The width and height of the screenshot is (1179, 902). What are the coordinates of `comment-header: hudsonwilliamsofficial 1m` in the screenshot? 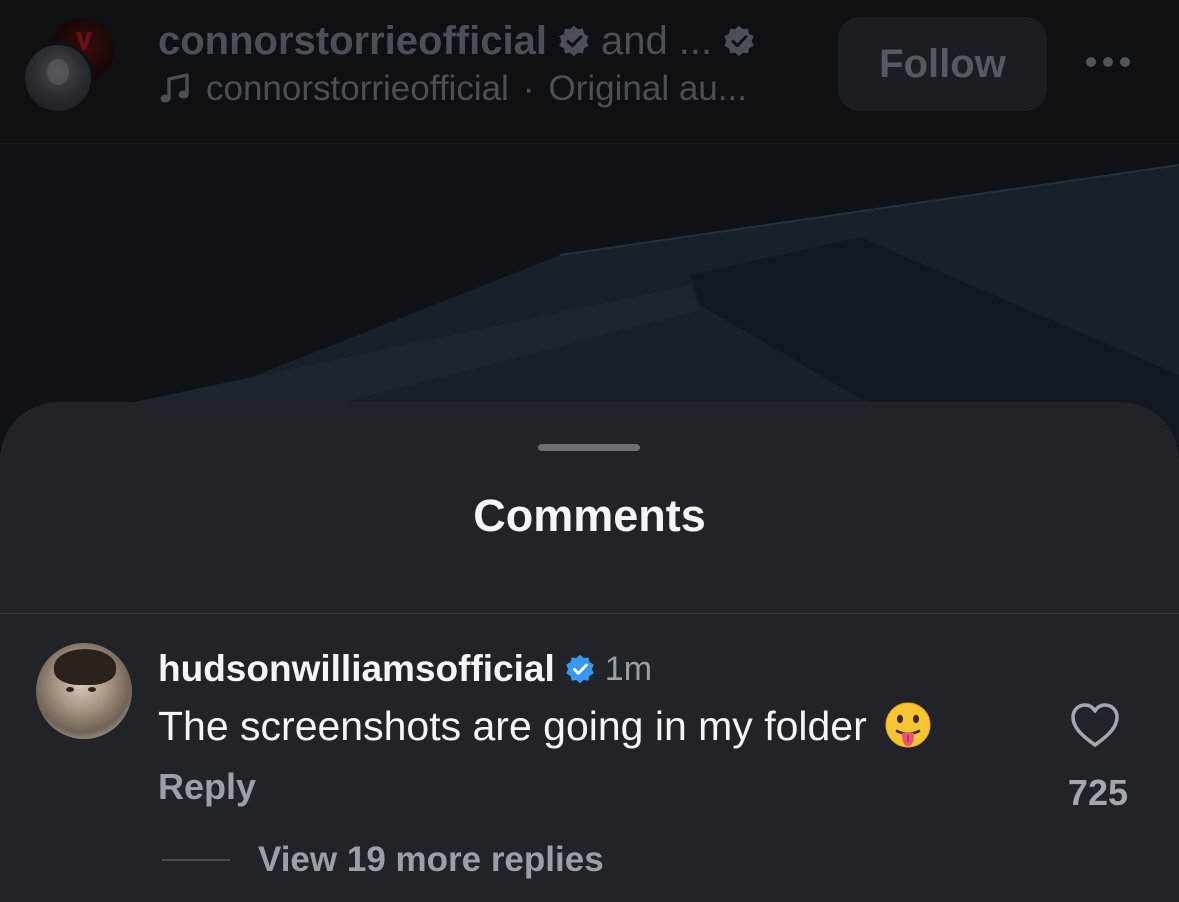 It's located at (405, 669).